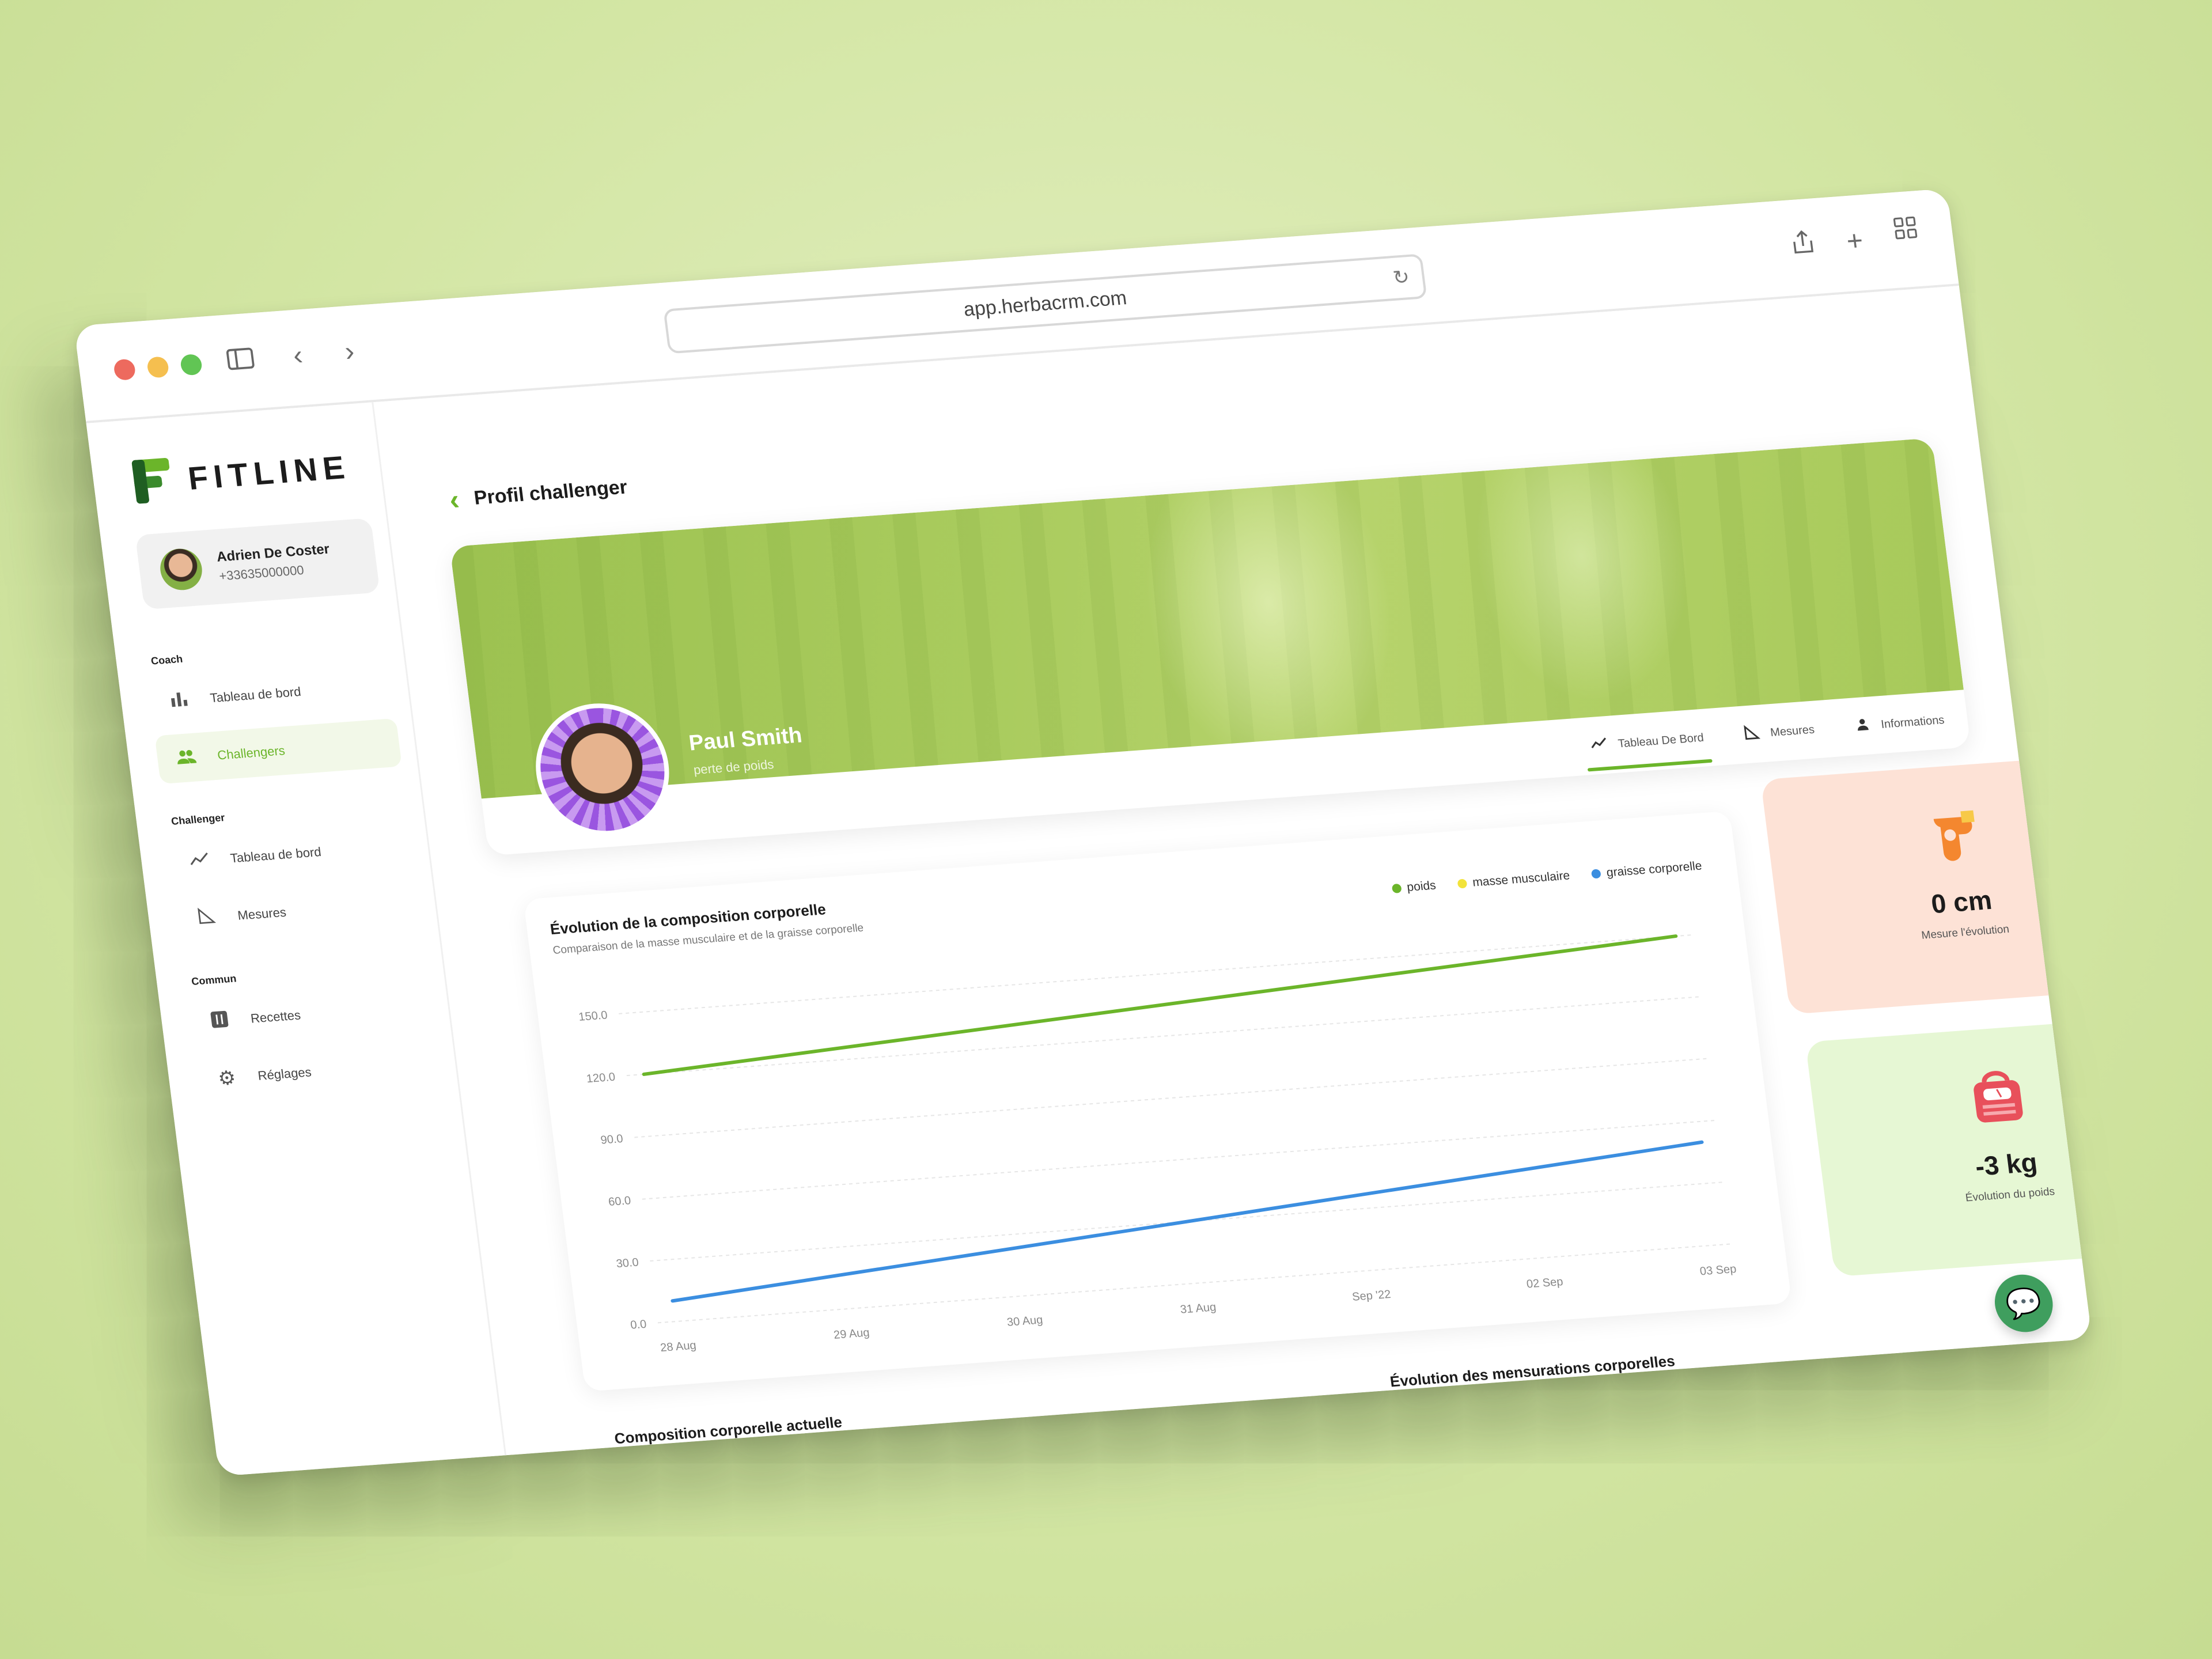  I want to click on nav-section-commun: Commun, so click(214, 979).